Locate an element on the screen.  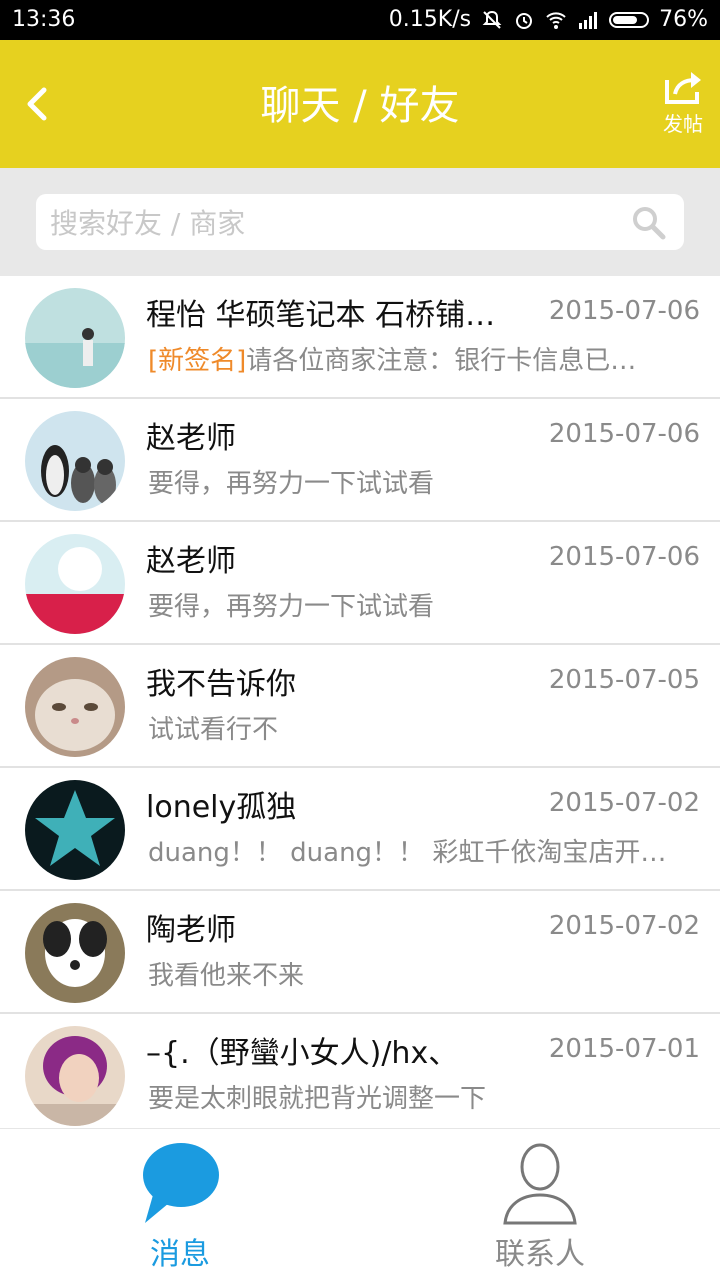
contact-name: 陶老师 is located at coordinates (191, 930).